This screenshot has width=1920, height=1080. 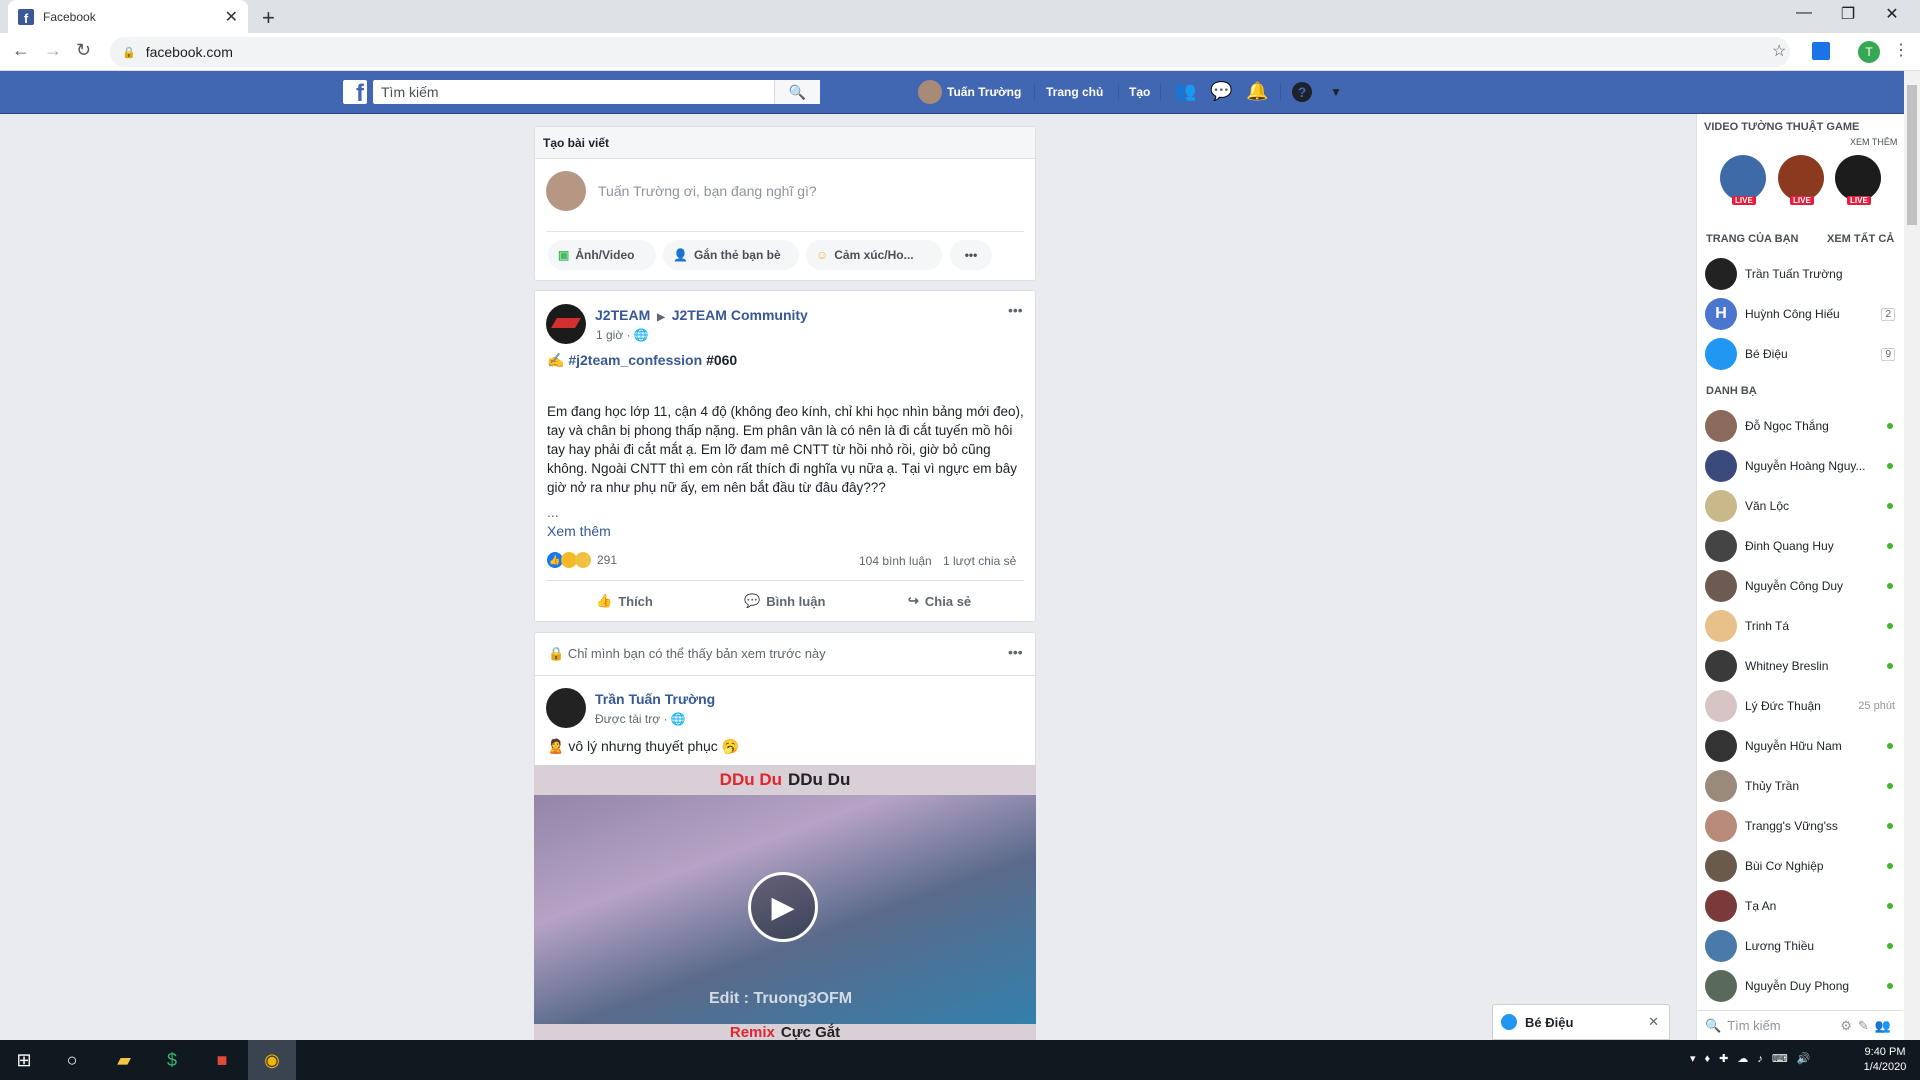 What do you see at coordinates (1800, 426) in the screenshot?
I see `contact-item: Đỗ Ngọc Thắng` at bounding box center [1800, 426].